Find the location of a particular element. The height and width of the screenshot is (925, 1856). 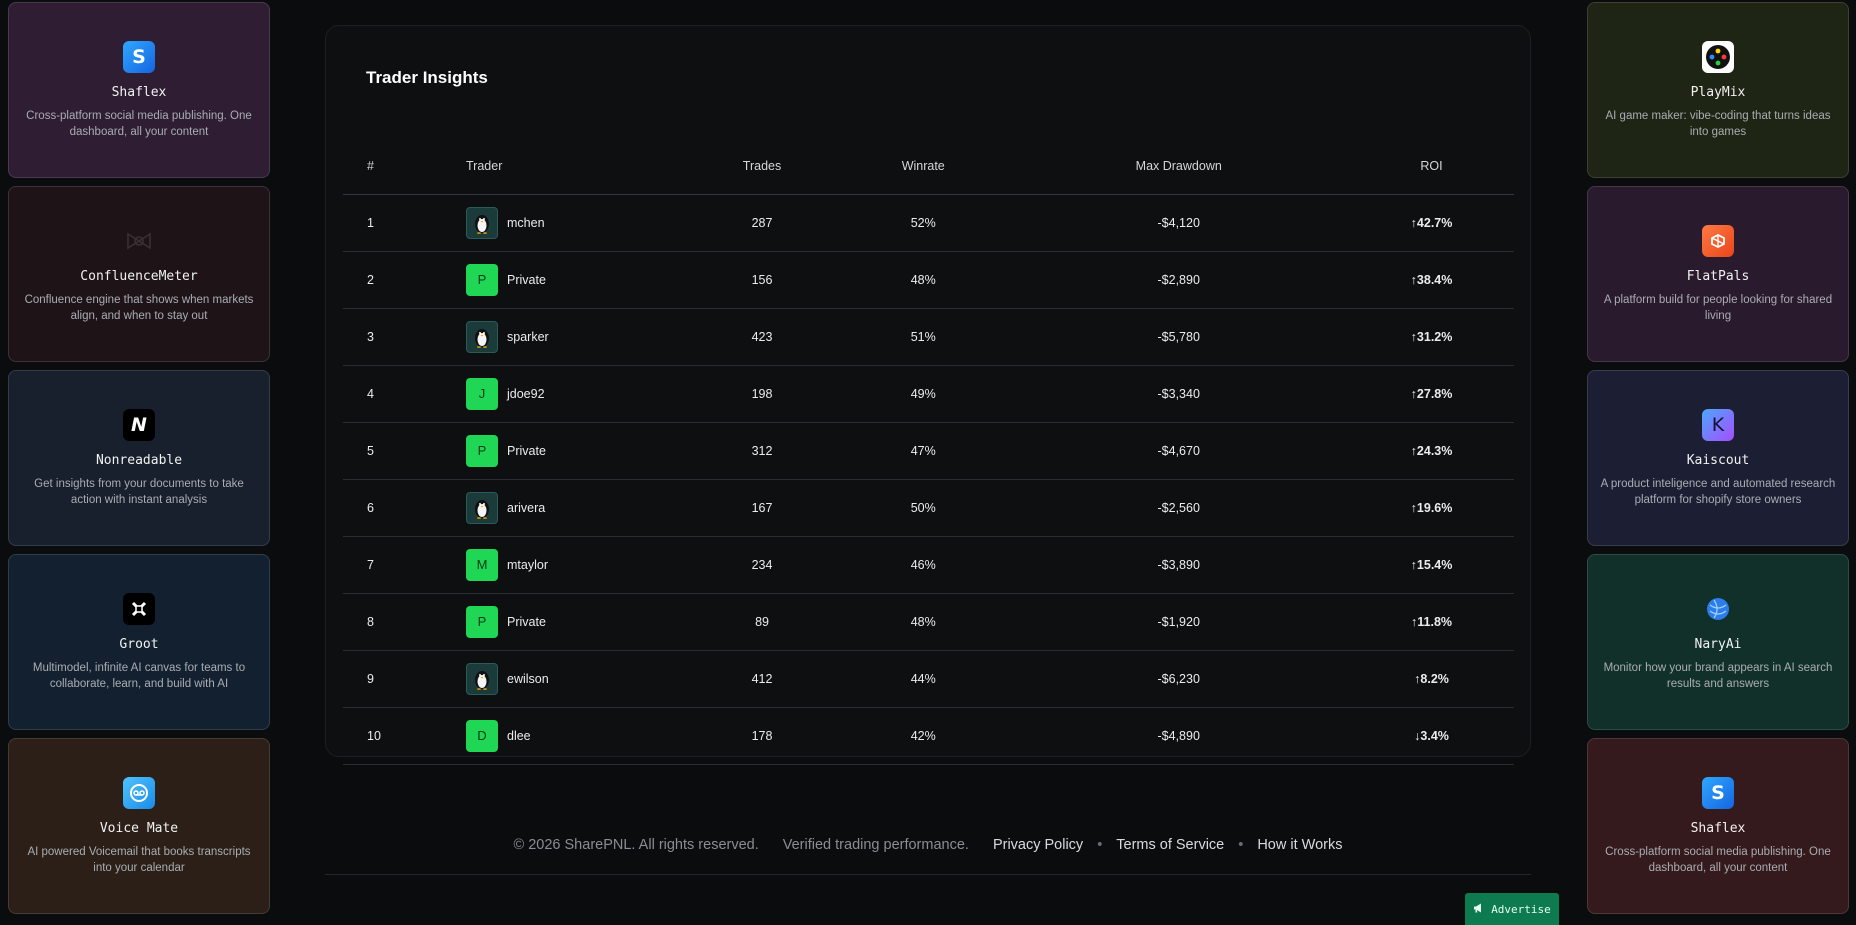

nonreadable-logo-icon: N is located at coordinates (139, 424).